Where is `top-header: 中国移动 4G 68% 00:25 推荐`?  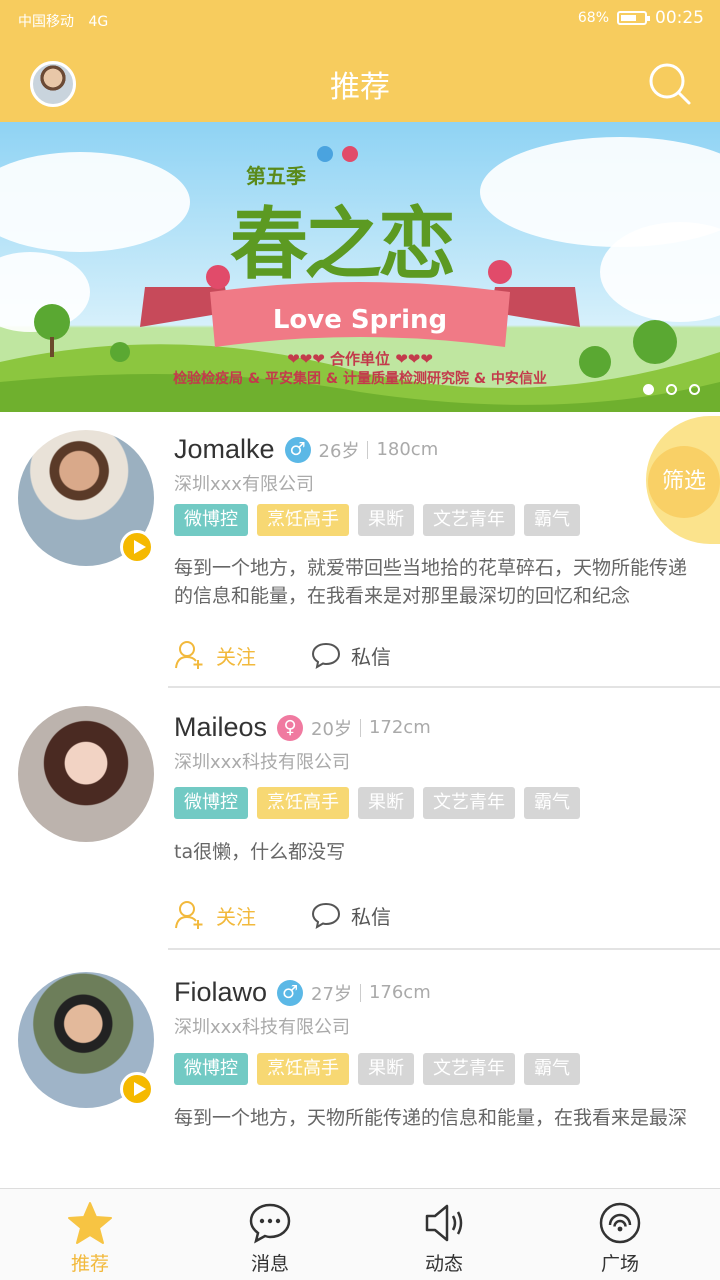
top-header: 中国移动 4G 68% 00:25 推荐 is located at coordinates (360, 61).